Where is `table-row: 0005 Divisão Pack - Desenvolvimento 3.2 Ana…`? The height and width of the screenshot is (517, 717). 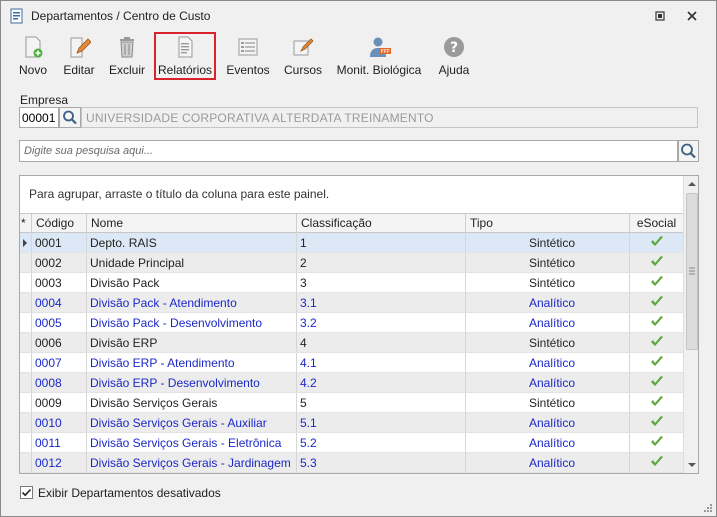
table-row: 0005 Divisão Pack - Desenvolvimento 3.2 Ana… is located at coordinates (351, 323).